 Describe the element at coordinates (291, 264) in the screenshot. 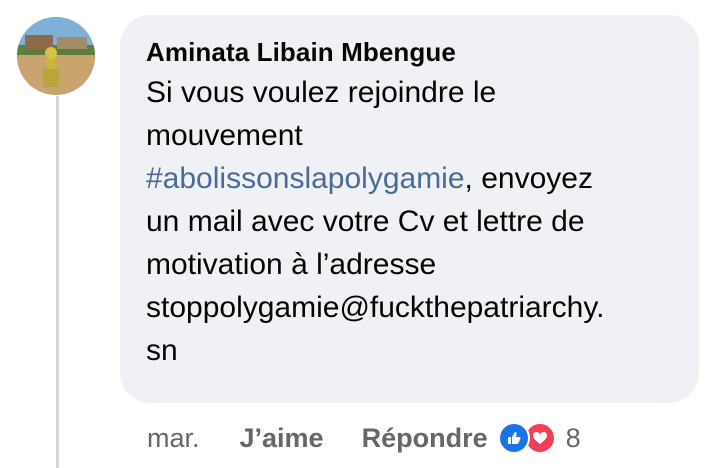

I see `comment-line: motivation à l’adresse` at that location.